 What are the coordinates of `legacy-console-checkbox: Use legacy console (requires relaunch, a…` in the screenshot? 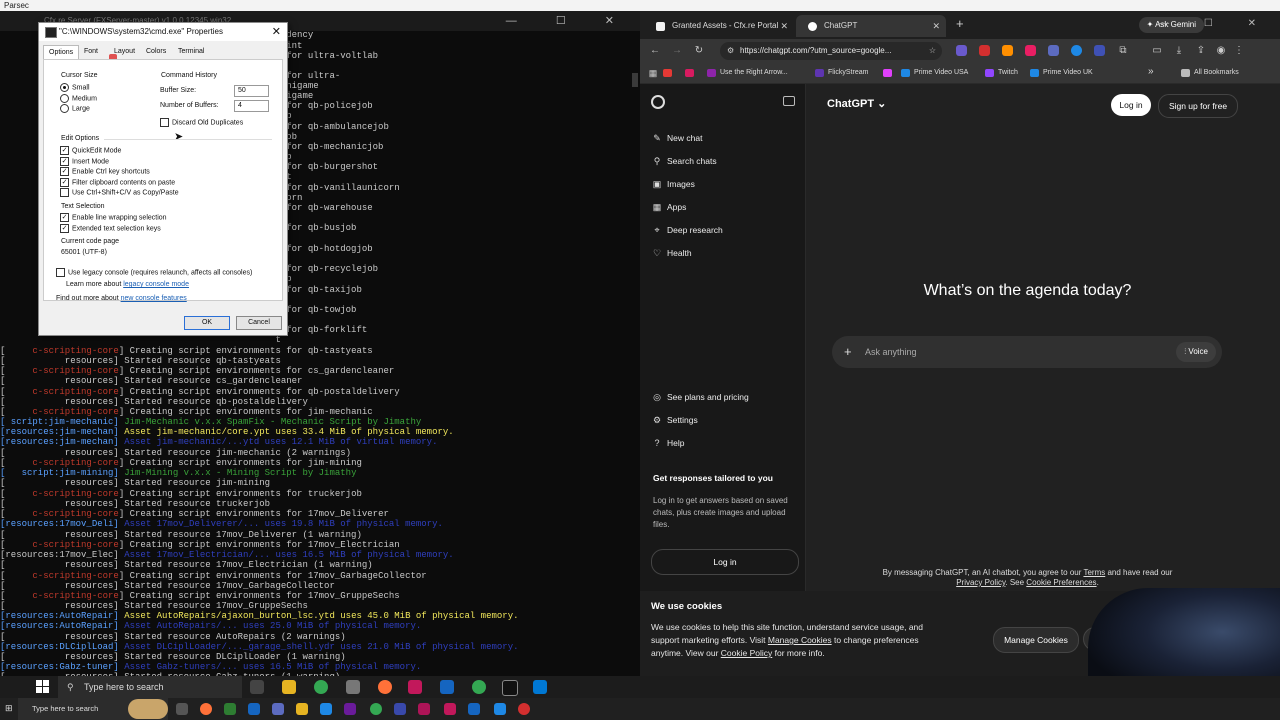 It's located at (154, 273).